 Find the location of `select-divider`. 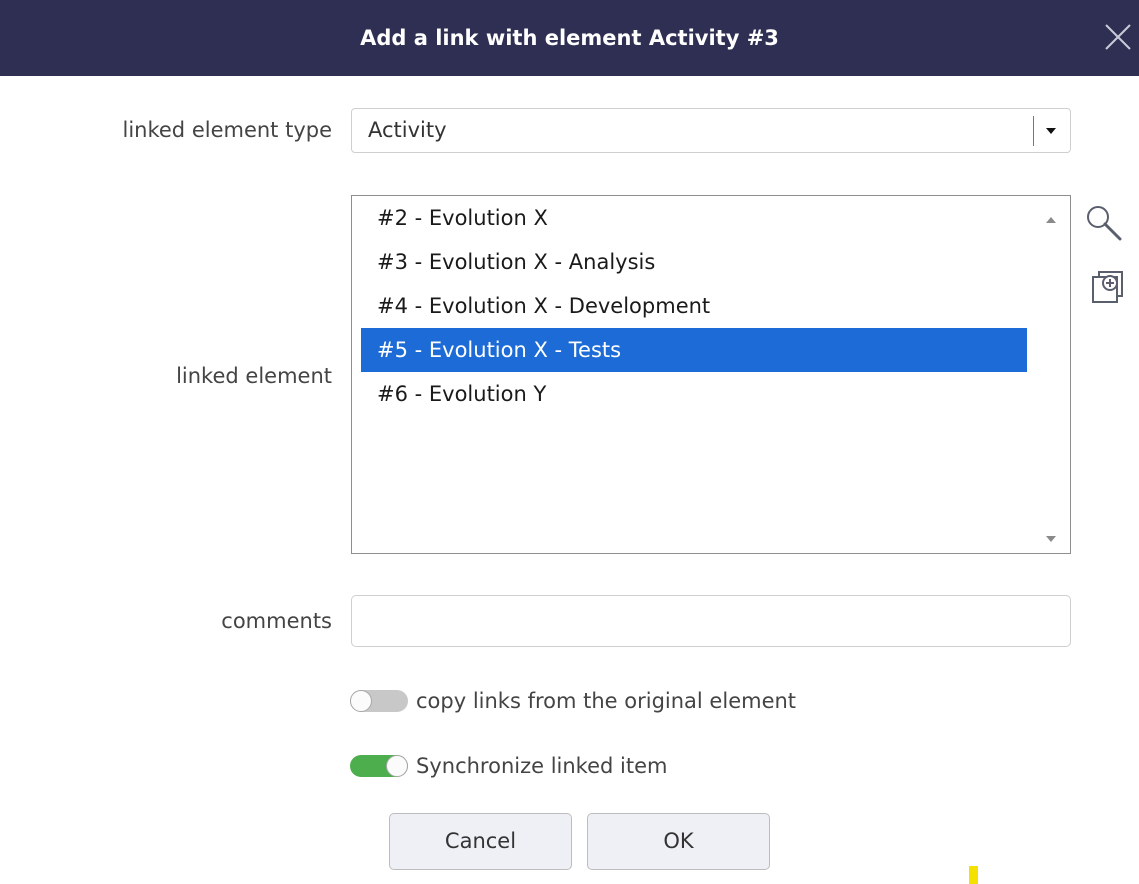

select-divider is located at coordinates (1033, 131).